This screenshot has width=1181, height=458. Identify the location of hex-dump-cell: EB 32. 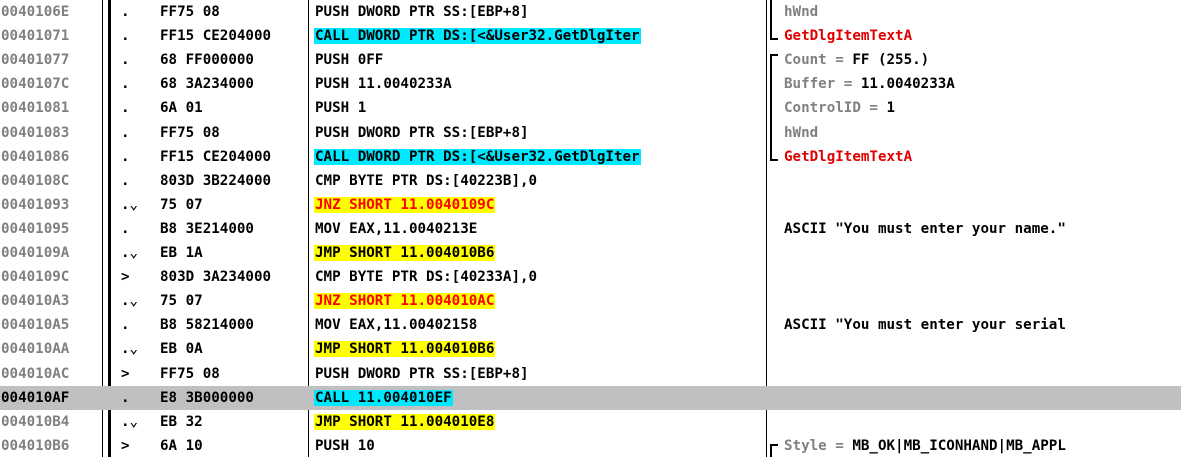
(181, 421).